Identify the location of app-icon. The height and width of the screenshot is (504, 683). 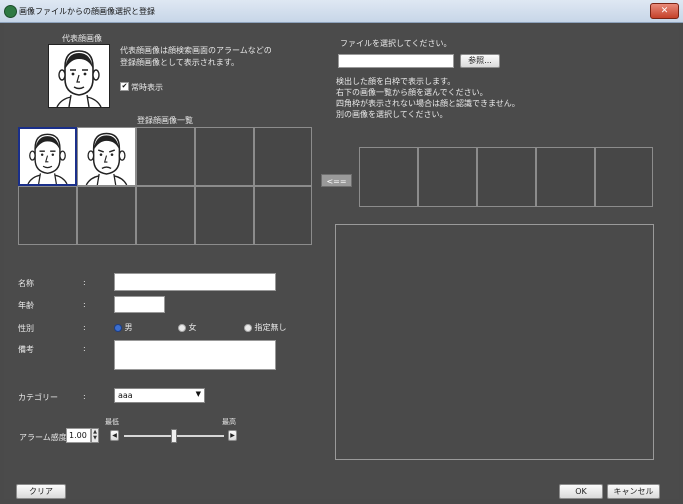
(10, 11).